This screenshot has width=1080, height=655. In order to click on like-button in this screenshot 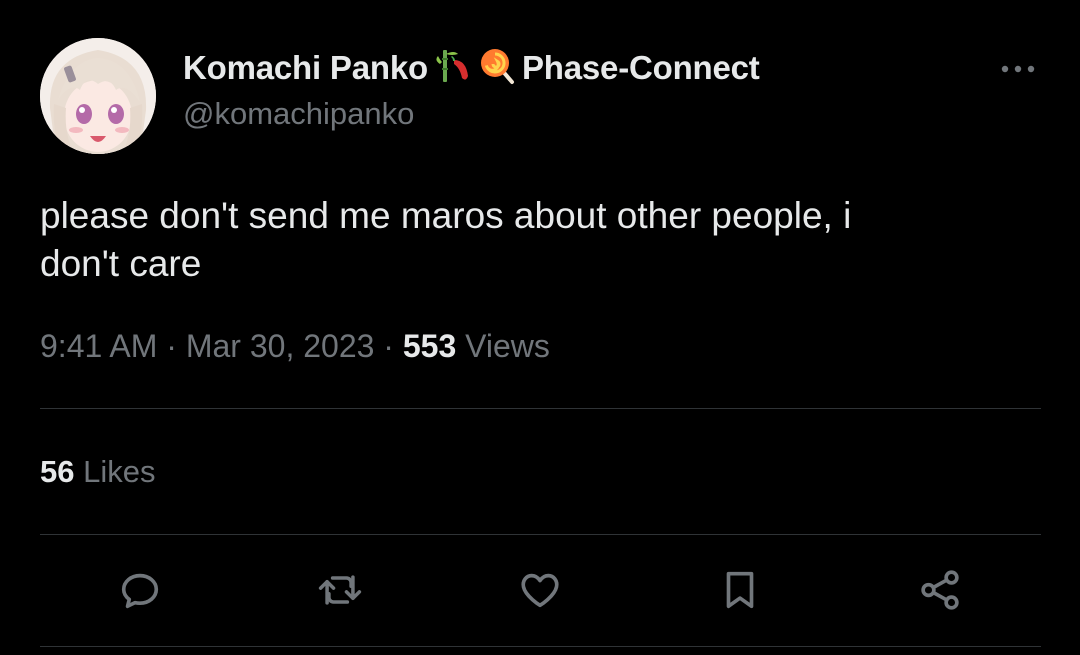, I will do `click(540, 590)`.